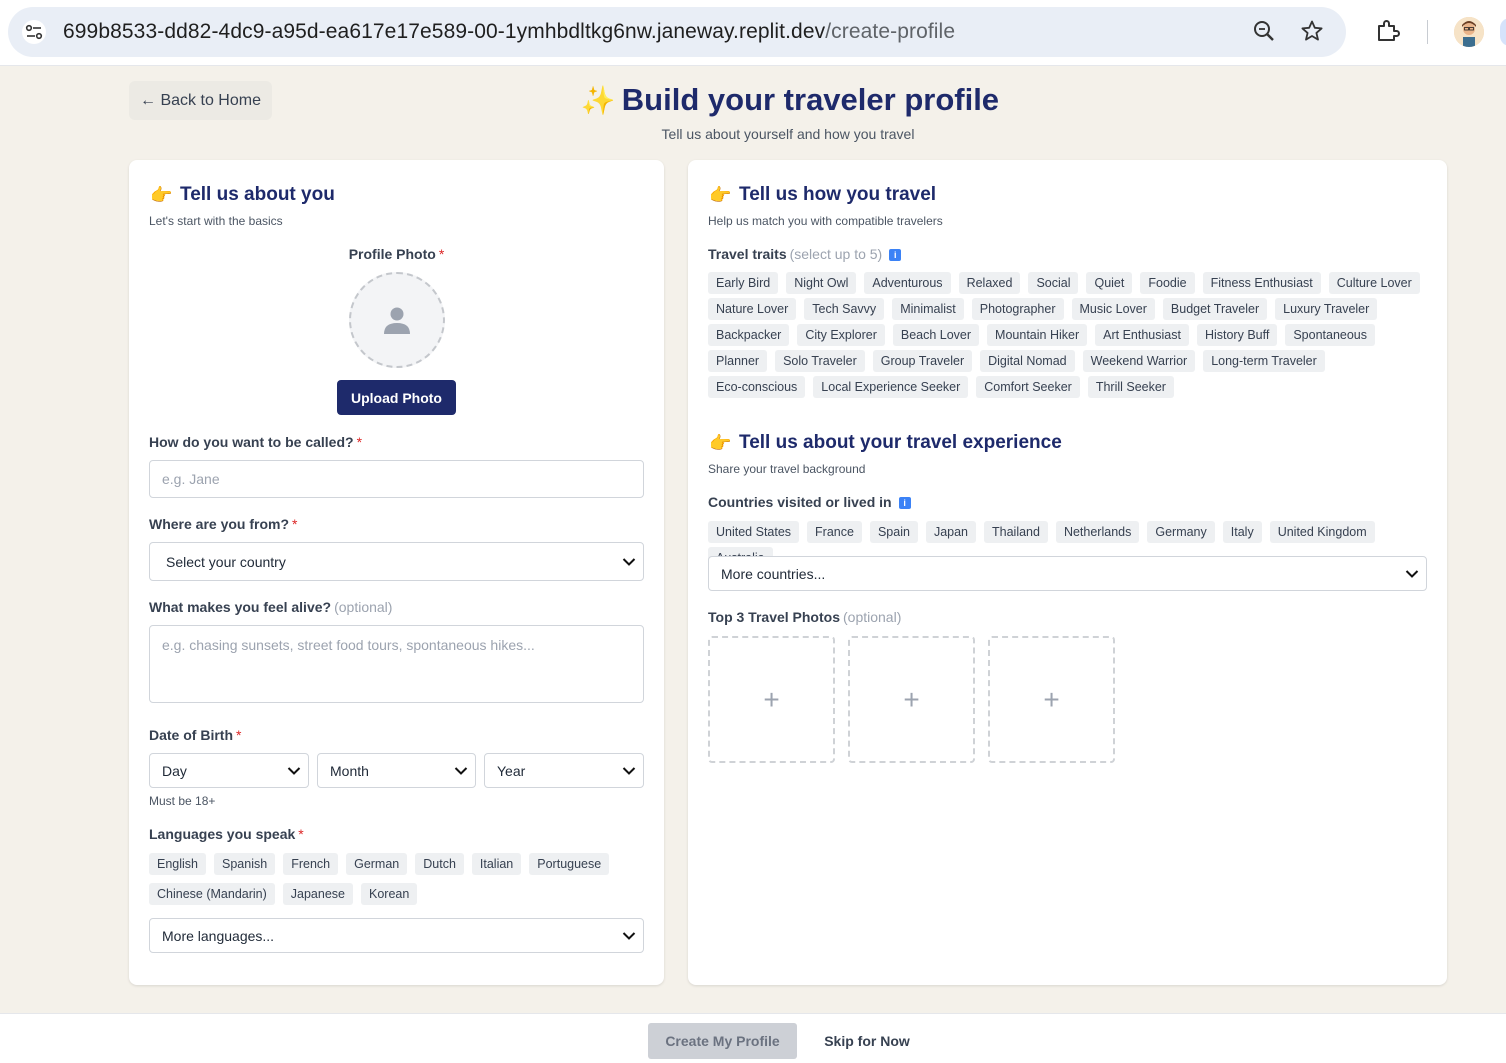 Image resolution: width=1506 pixels, height=1063 pixels. Describe the element at coordinates (1242, 532) in the screenshot. I see `country-chip: Italy` at that location.